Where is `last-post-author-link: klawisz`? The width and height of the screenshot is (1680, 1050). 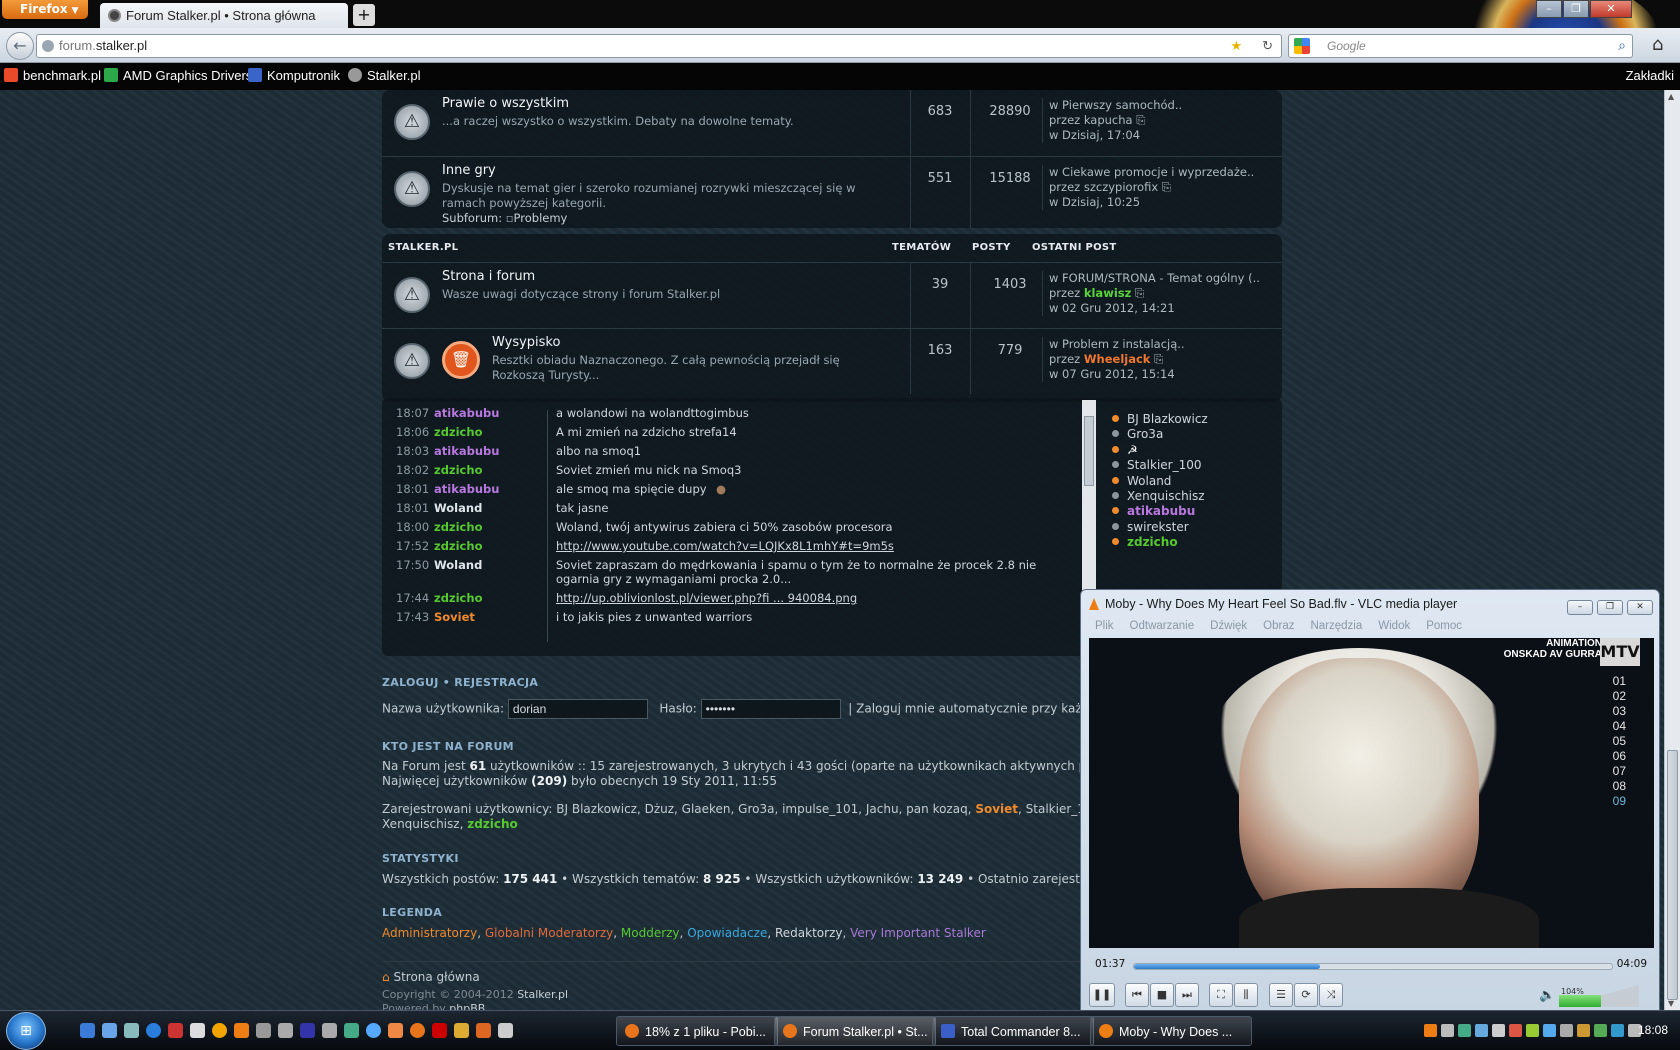 last-post-author-link: klawisz is located at coordinates (1107, 293).